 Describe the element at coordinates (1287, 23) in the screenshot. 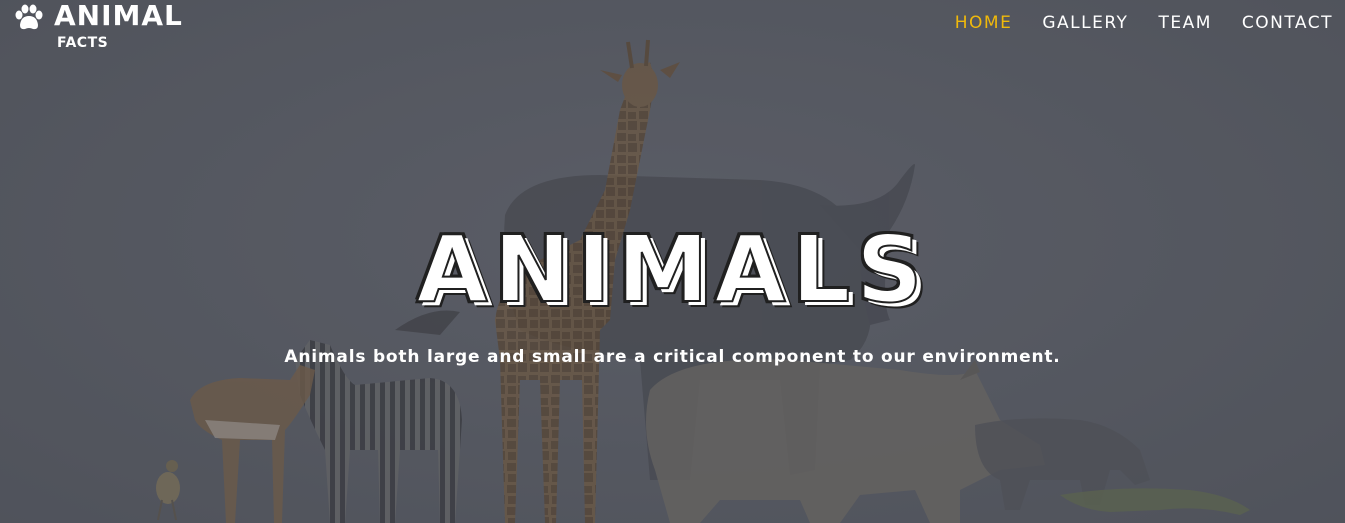

I see `nav-contact: CONTACT` at that location.